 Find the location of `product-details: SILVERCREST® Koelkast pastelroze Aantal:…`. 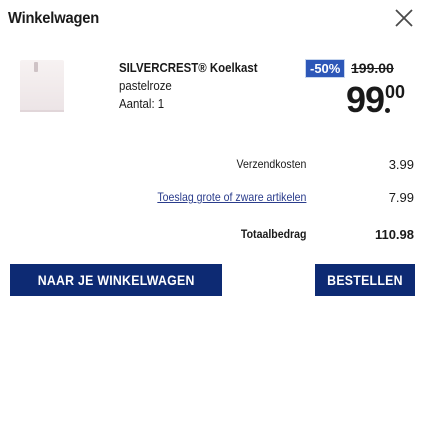

product-details: SILVERCREST® Koelkast pastelroze Aantal:… is located at coordinates (194, 86).